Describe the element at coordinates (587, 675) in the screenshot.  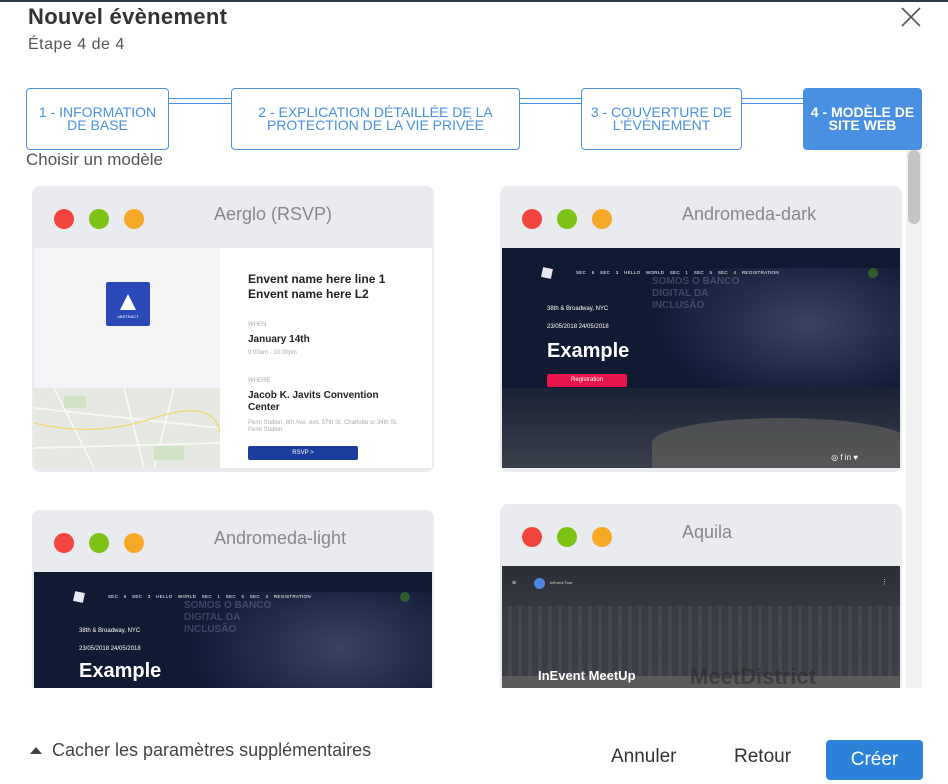
I see `event-heading: InEvent MeetUp` at that location.